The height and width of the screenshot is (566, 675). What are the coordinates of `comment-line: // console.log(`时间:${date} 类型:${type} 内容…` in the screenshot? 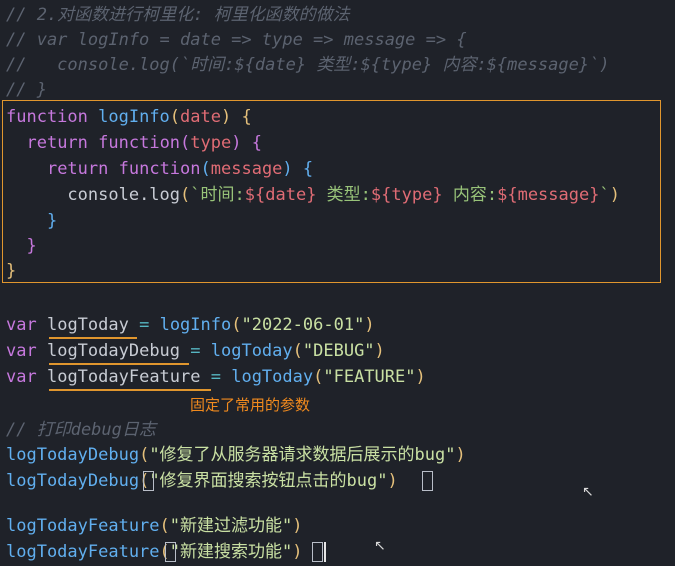 It's located at (308, 65).